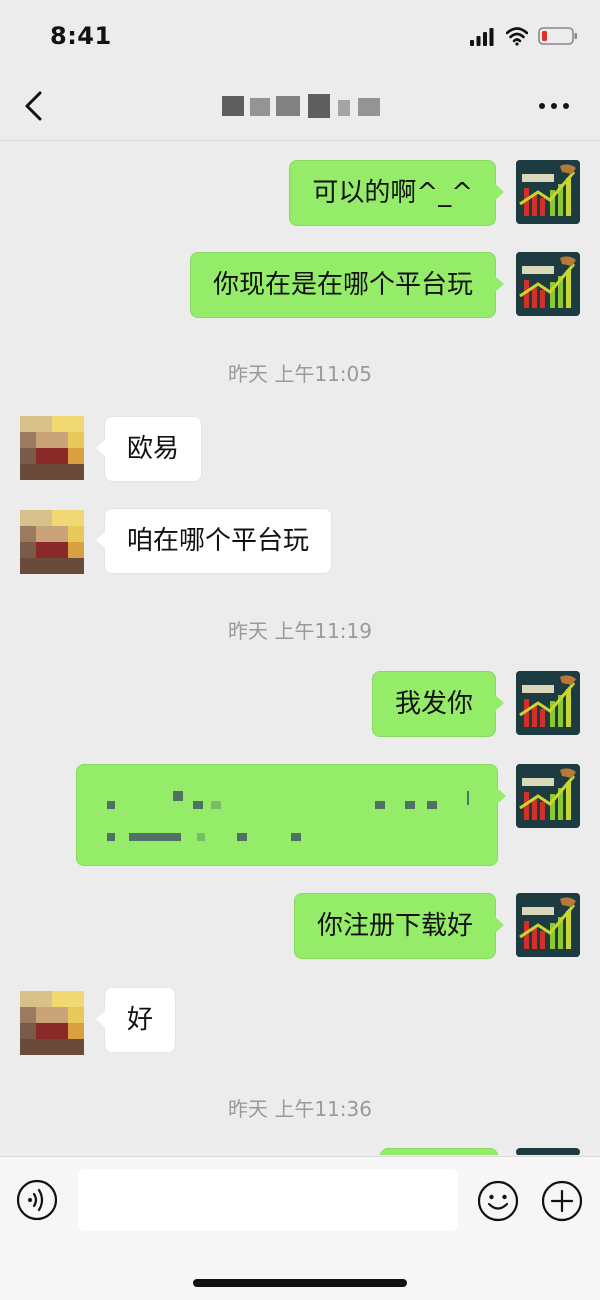 The image size is (600, 1300). I want to click on voice-icon, so click(37, 1200).